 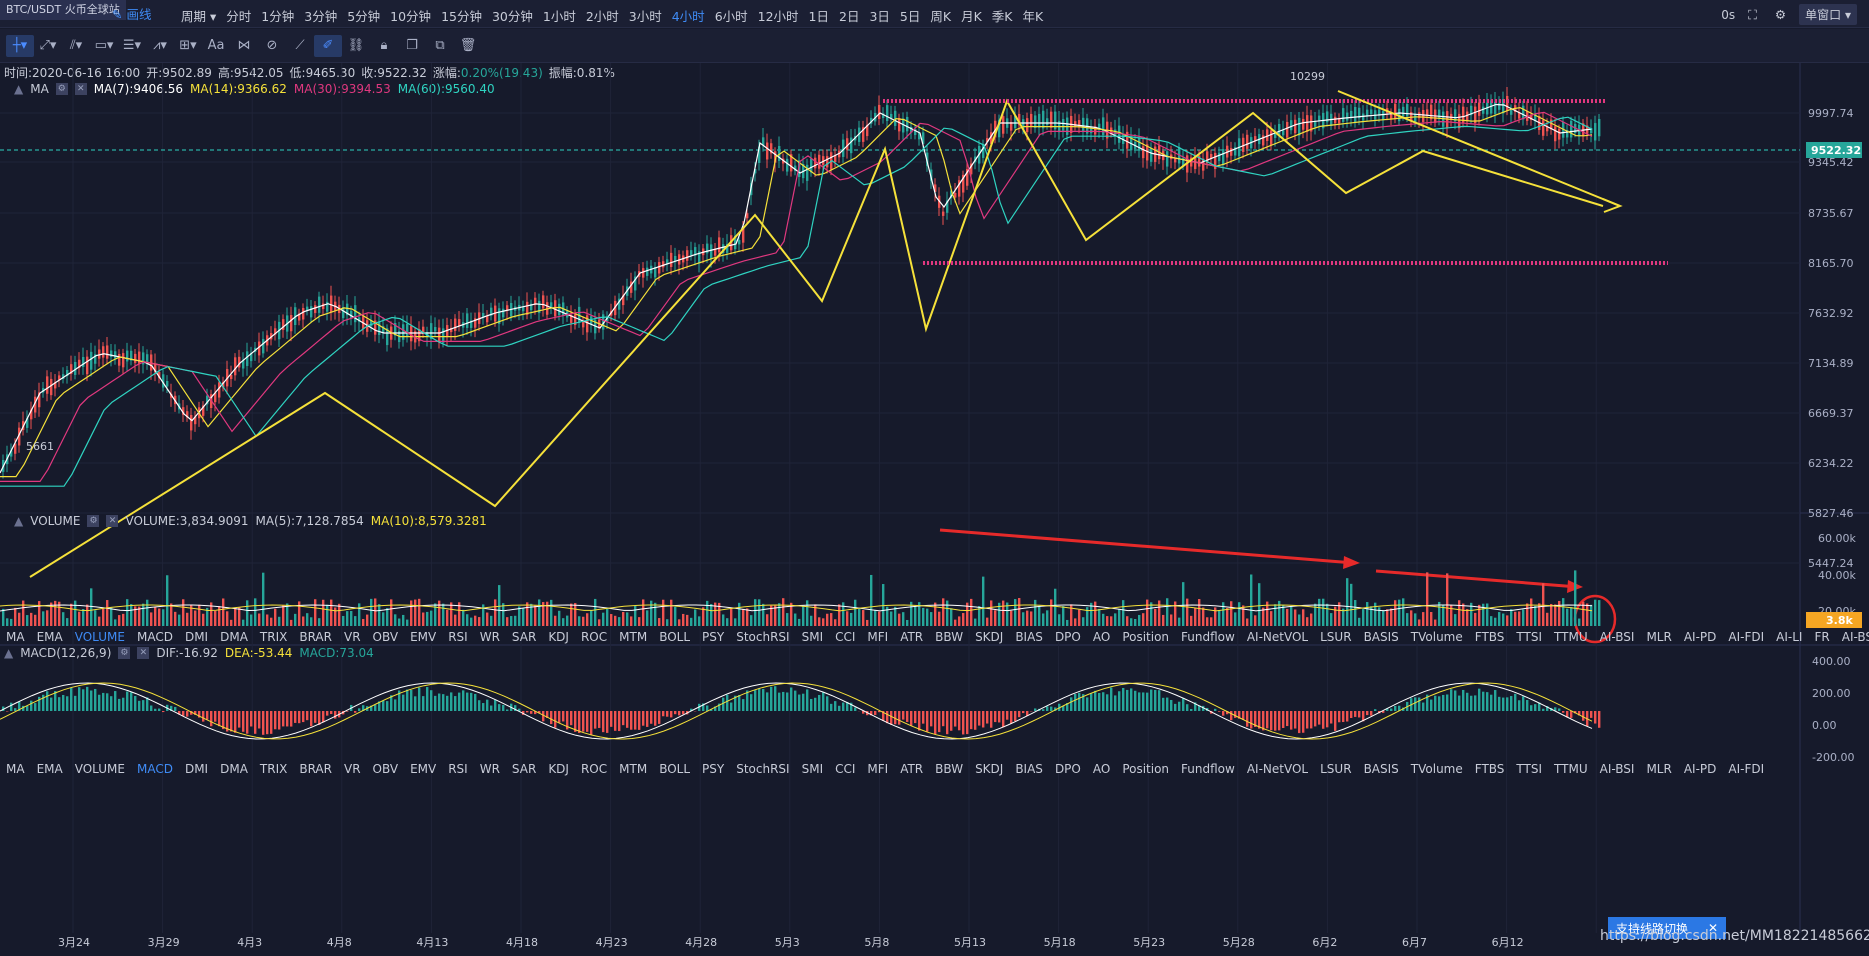 I want to click on period-9: 3小时, so click(x=645, y=15).